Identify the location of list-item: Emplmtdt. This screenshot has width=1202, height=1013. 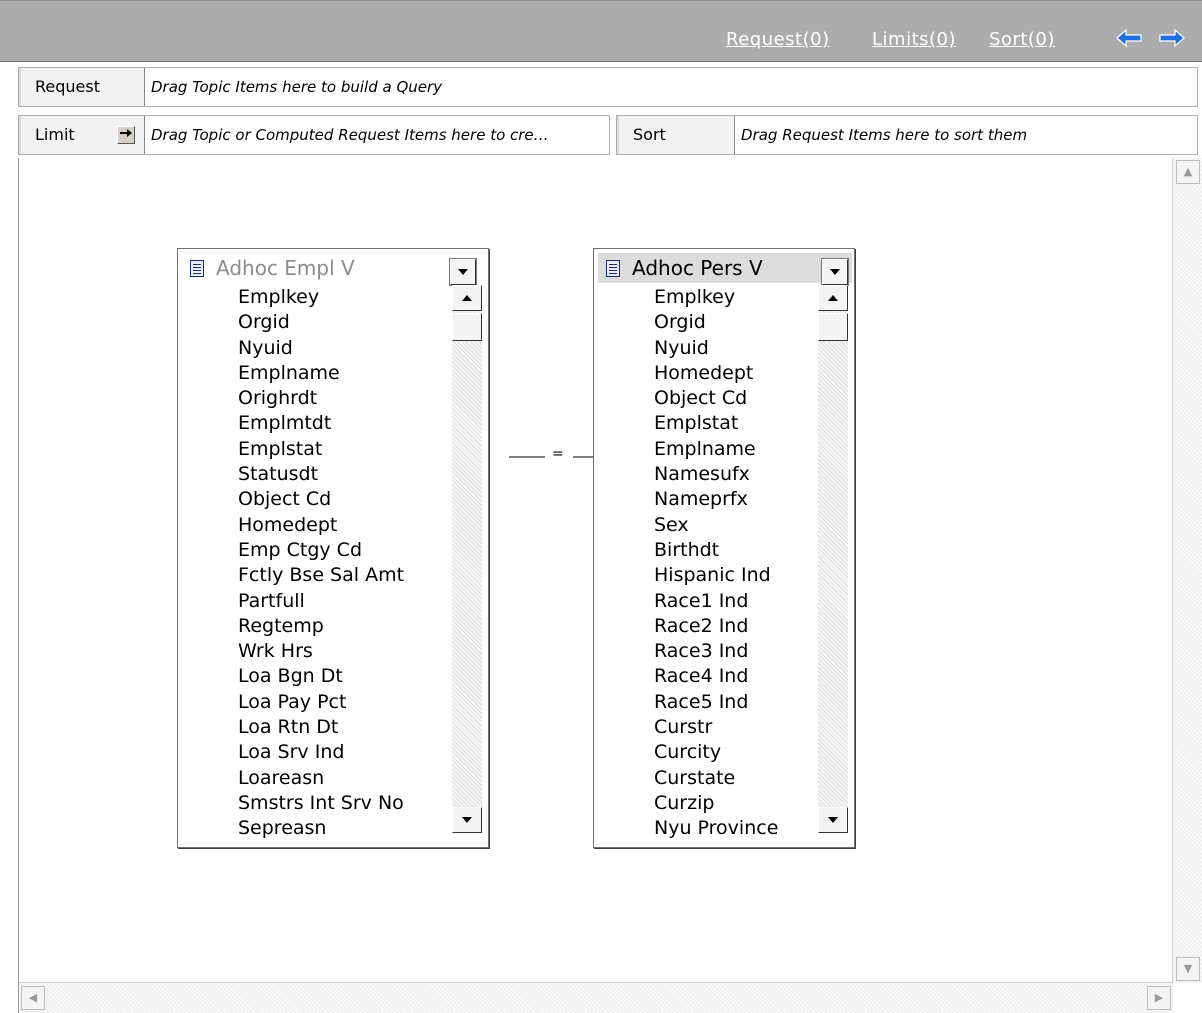
(343, 423).